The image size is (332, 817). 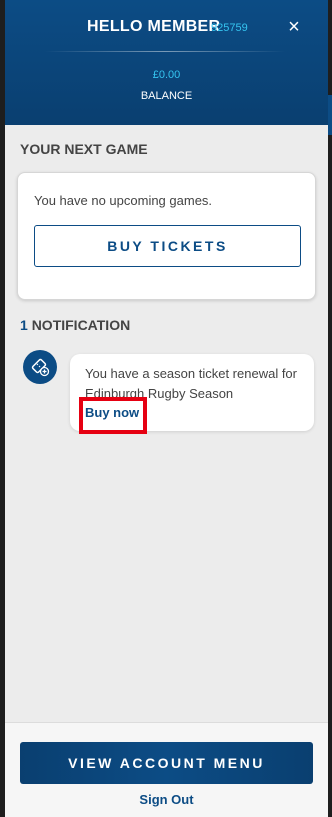 I want to click on balance-label: BALANCE, so click(x=166, y=96).